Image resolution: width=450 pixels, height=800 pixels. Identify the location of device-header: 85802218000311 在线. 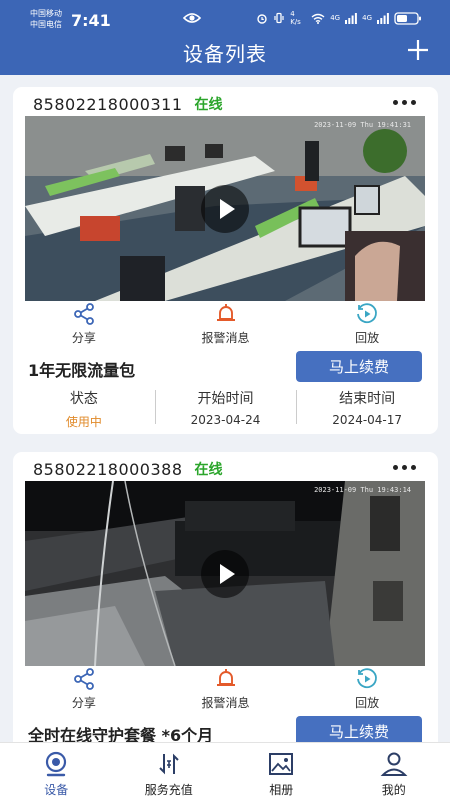
(128, 104).